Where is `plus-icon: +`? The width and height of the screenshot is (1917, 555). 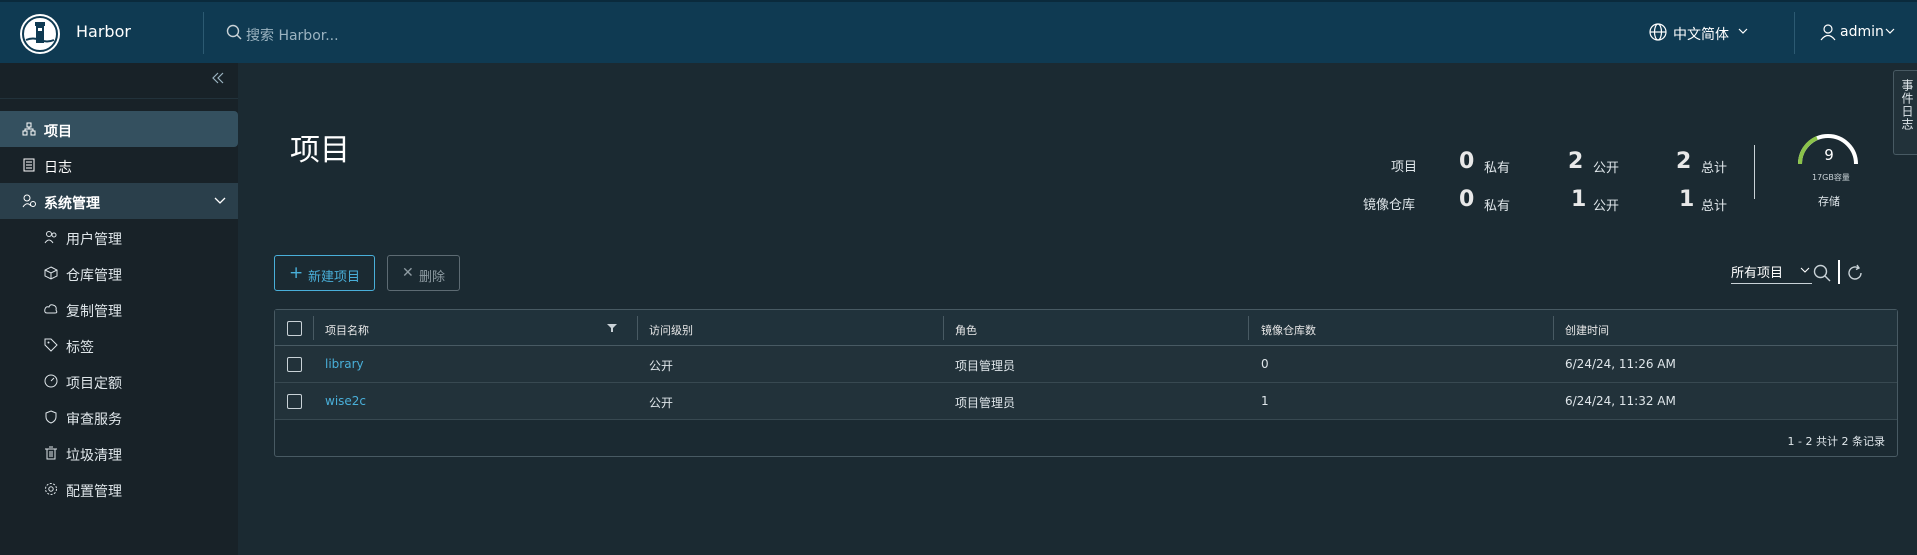
plus-icon: + is located at coordinates (296, 273).